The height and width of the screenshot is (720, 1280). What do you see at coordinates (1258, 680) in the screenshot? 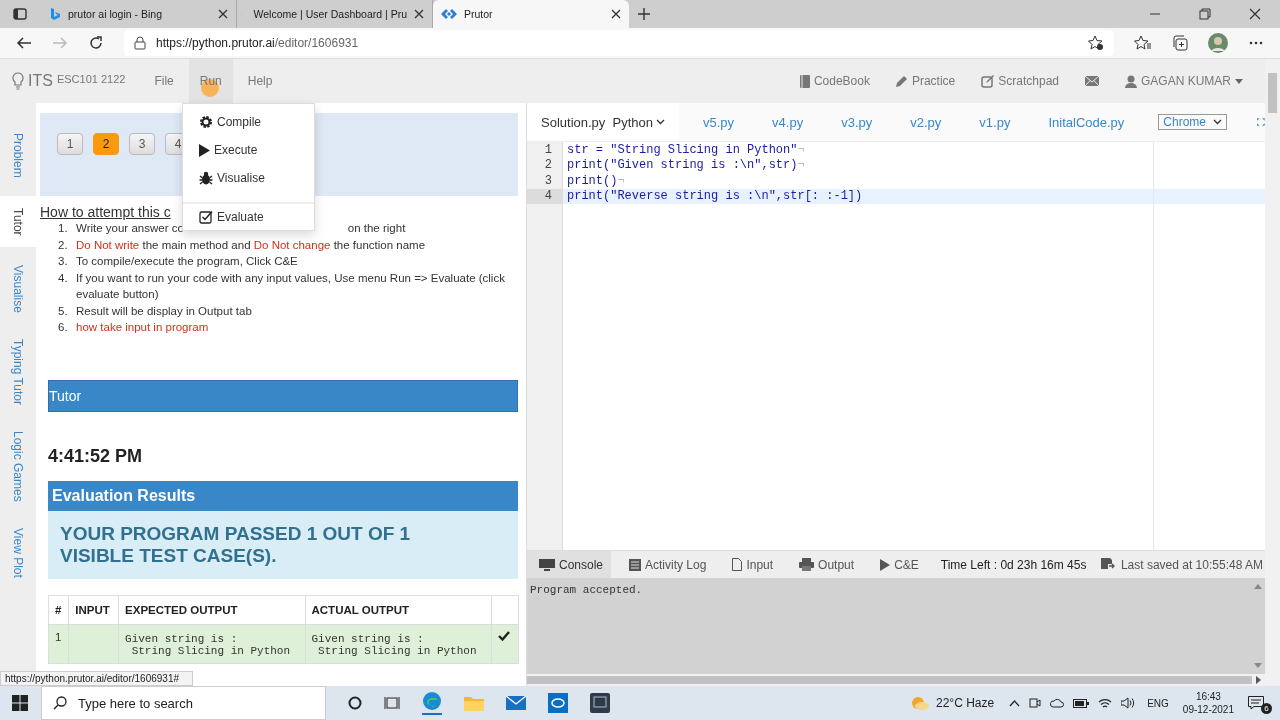
I see `scroll-right-icon` at bounding box center [1258, 680].